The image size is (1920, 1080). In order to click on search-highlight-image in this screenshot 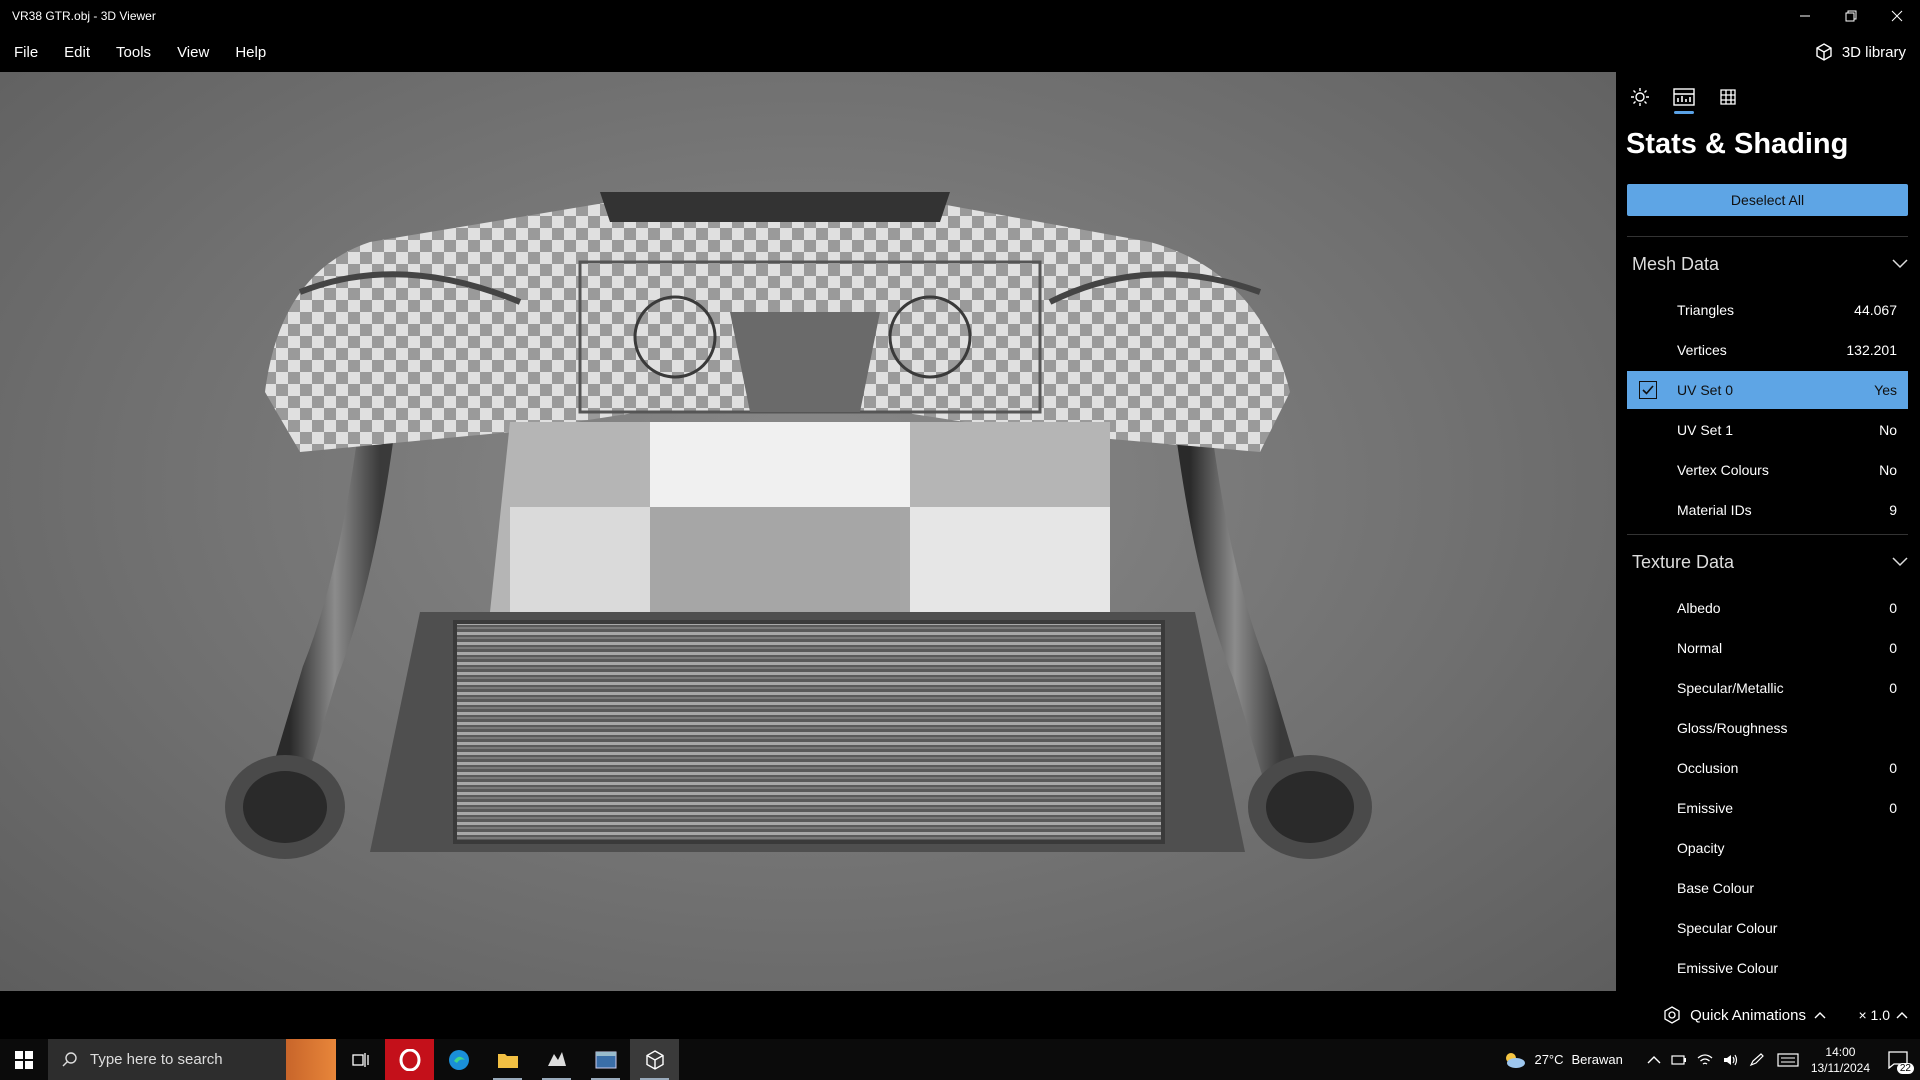, I will do `click(311, 1059)`.